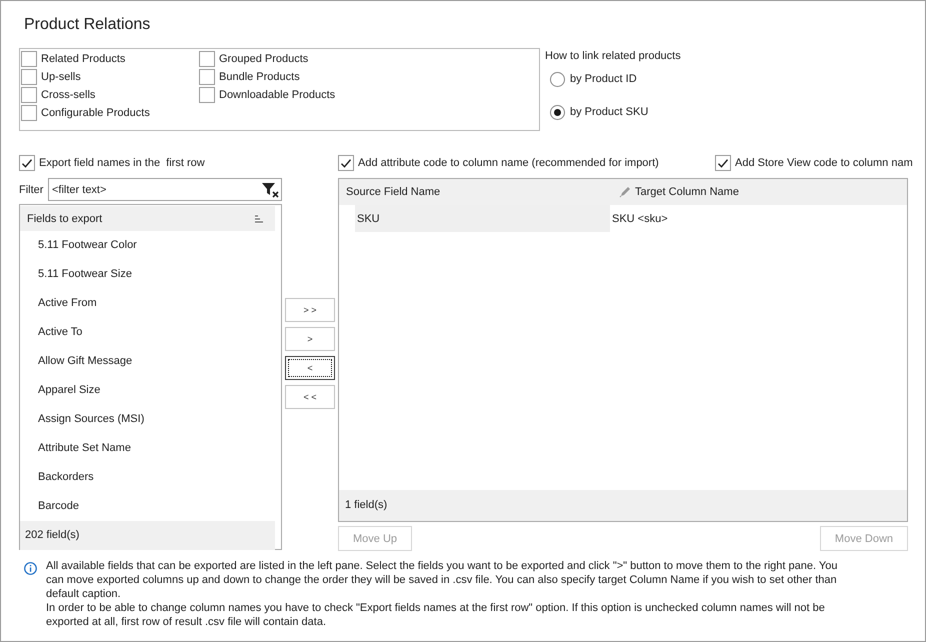  Describe the element at coordinates (30, 568) in the screenshot. I see `info-icon` at that location.